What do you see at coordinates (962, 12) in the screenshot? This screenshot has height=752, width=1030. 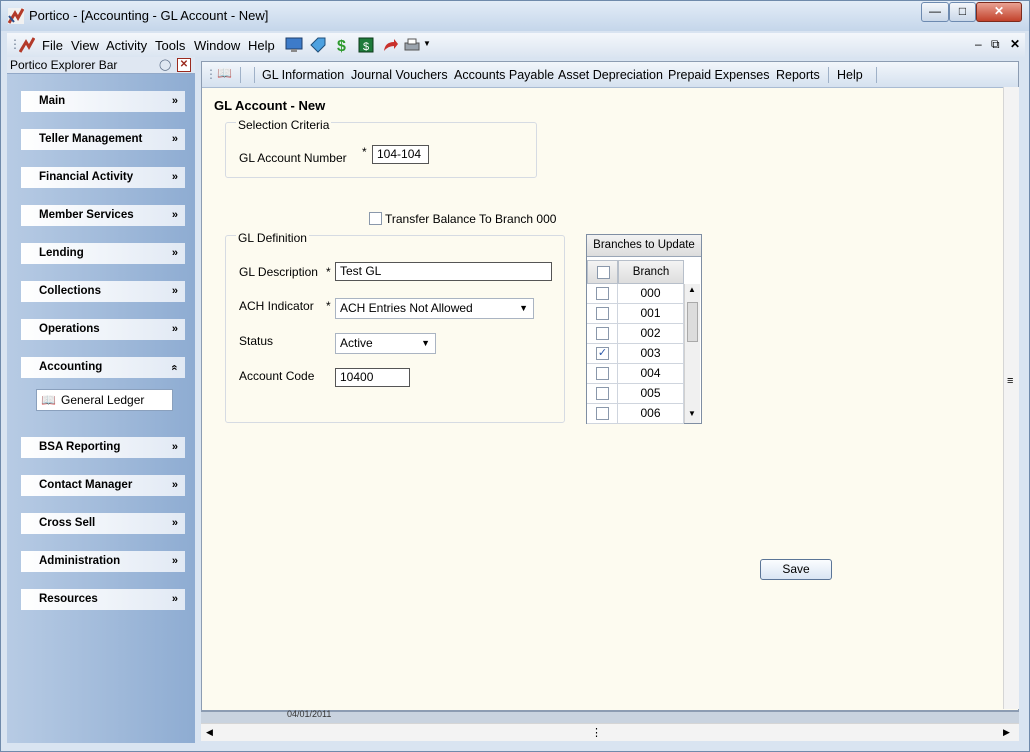 I see `maximize-button: □` at bounding box center [962, 12].